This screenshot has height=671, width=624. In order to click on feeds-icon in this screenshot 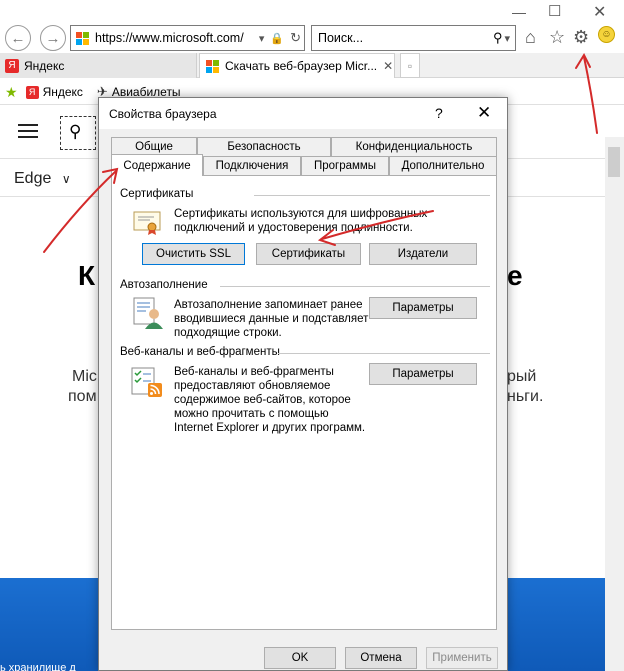, I will do `click(147, 383)`.